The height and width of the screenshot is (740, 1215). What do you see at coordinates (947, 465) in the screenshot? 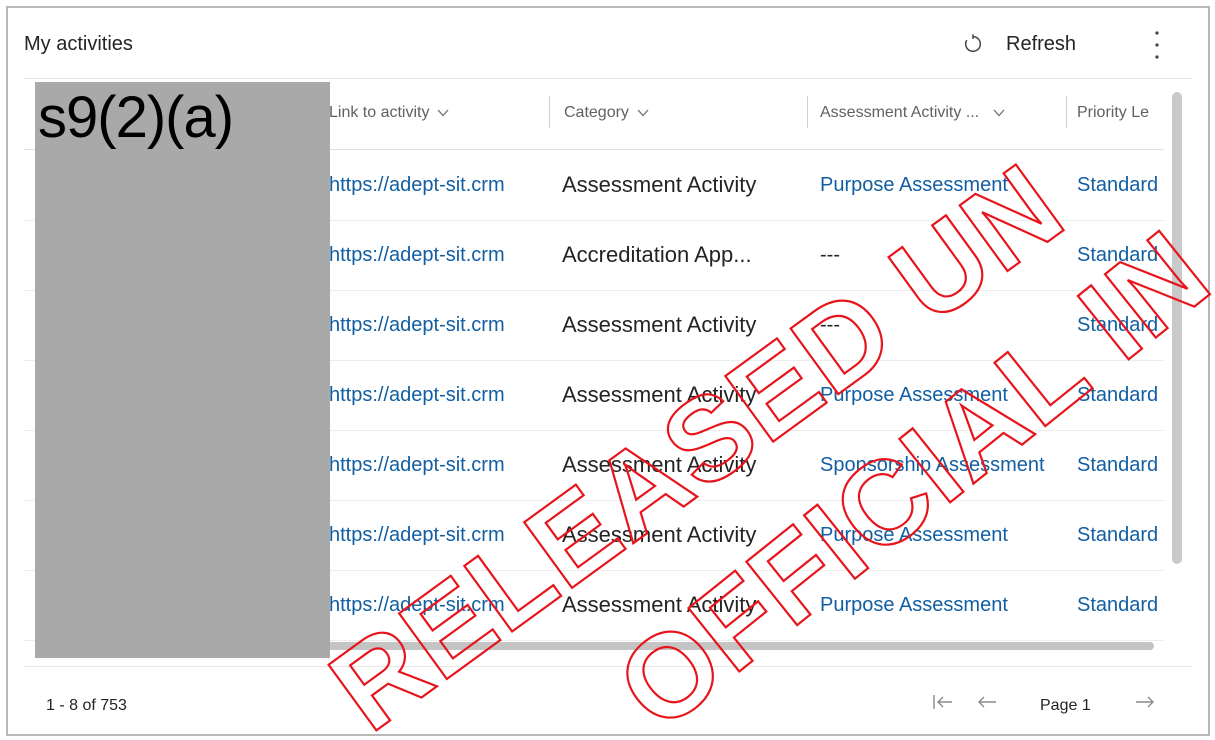
I see `assessment-activity-link: Sponsorship Assessment` at bounding box center [947, 465].